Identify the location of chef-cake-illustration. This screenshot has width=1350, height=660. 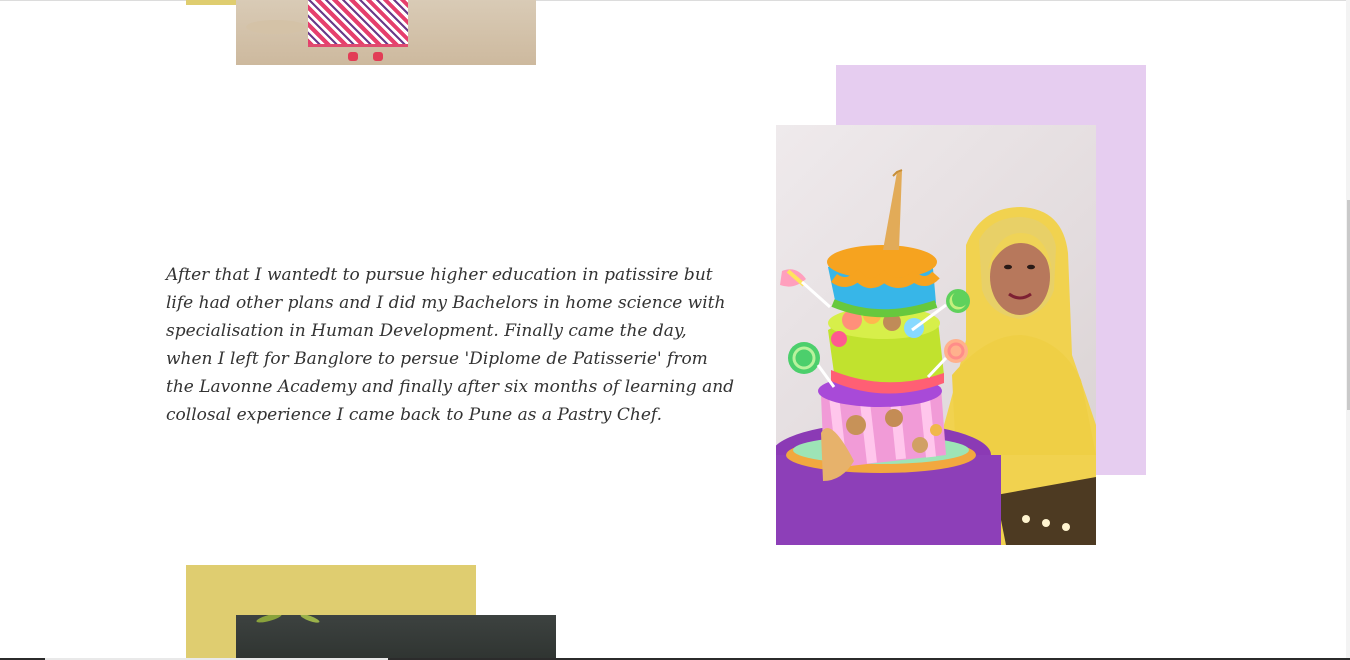
(936, 357).